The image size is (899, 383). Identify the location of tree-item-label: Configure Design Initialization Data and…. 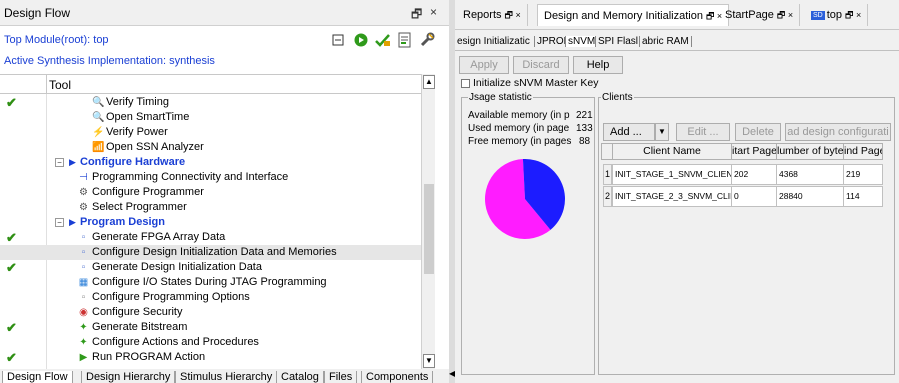
(214, 252).